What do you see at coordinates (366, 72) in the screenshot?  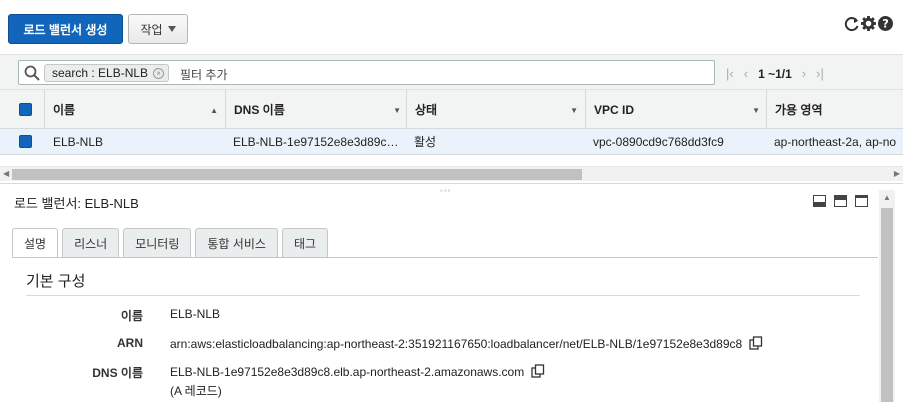 I see `search-input: search : ELB-NLB × 필터 추가` at bounding box center [366, 72].